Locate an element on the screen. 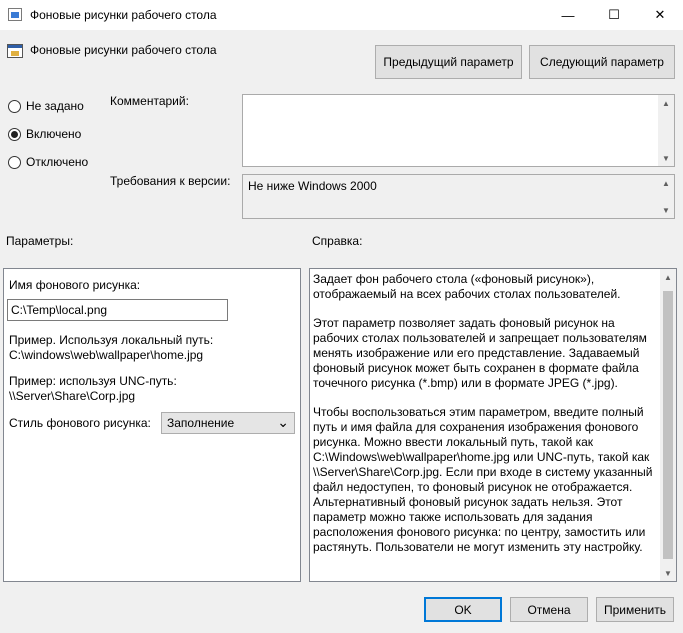 The width and height of the screenshot is (683, 633). wallpaper-style-dropdown: Заполнение ⌄ is located at coordinates (228, 423).